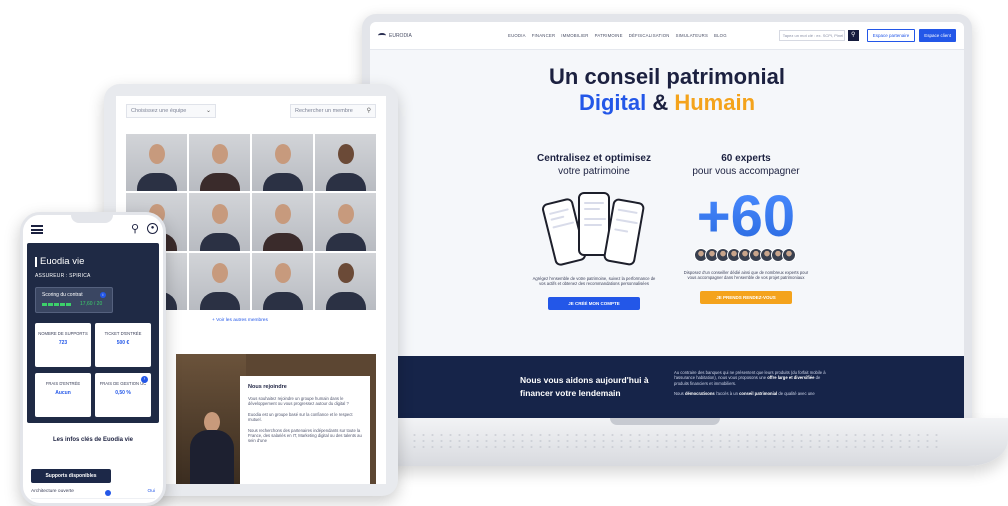 The image size is (1008, 506). I want to click on menu-item-immobilier: IMMOBILIER, so click(574, 35).